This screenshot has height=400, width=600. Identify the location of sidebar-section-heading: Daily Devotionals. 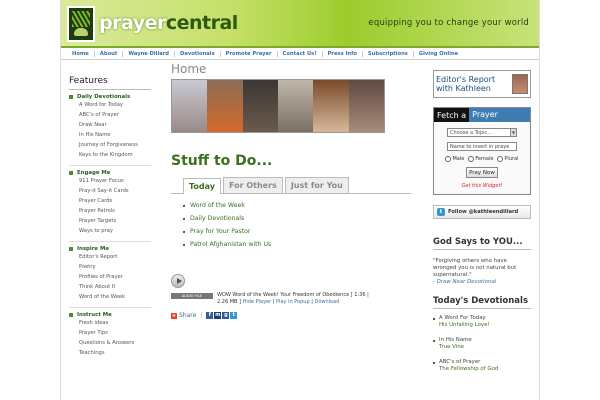
(110, 97).